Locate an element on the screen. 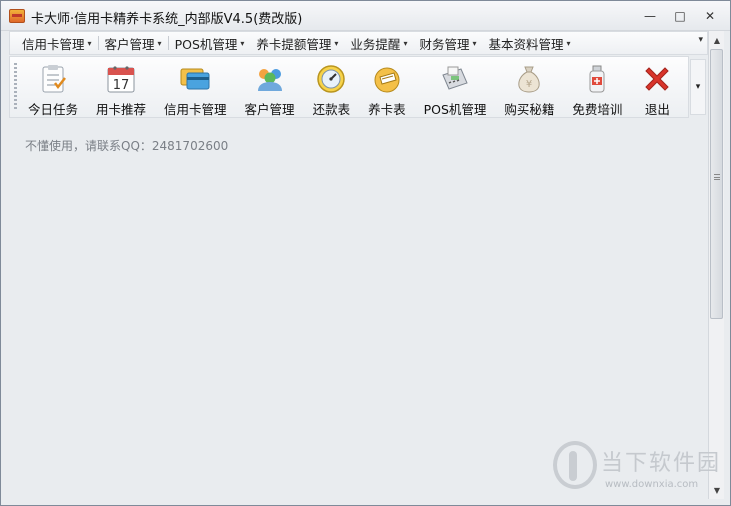 Image resolution: width=731 pixels, height=506 pixels. scroll-thumb is located at coordinates (716, 184).